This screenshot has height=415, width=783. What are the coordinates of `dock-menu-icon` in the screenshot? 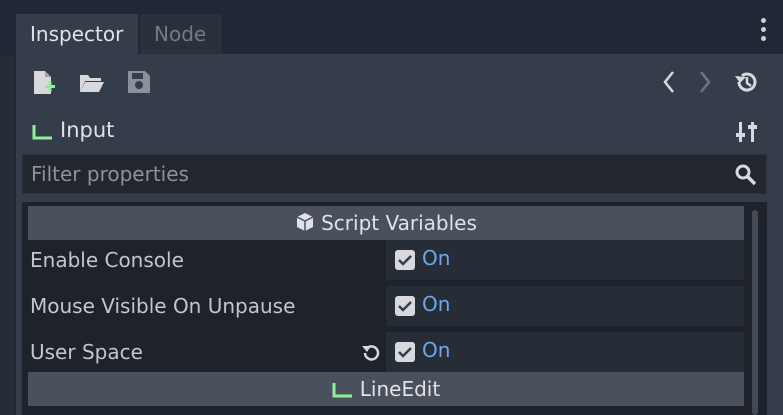 It's located at (763, 33).